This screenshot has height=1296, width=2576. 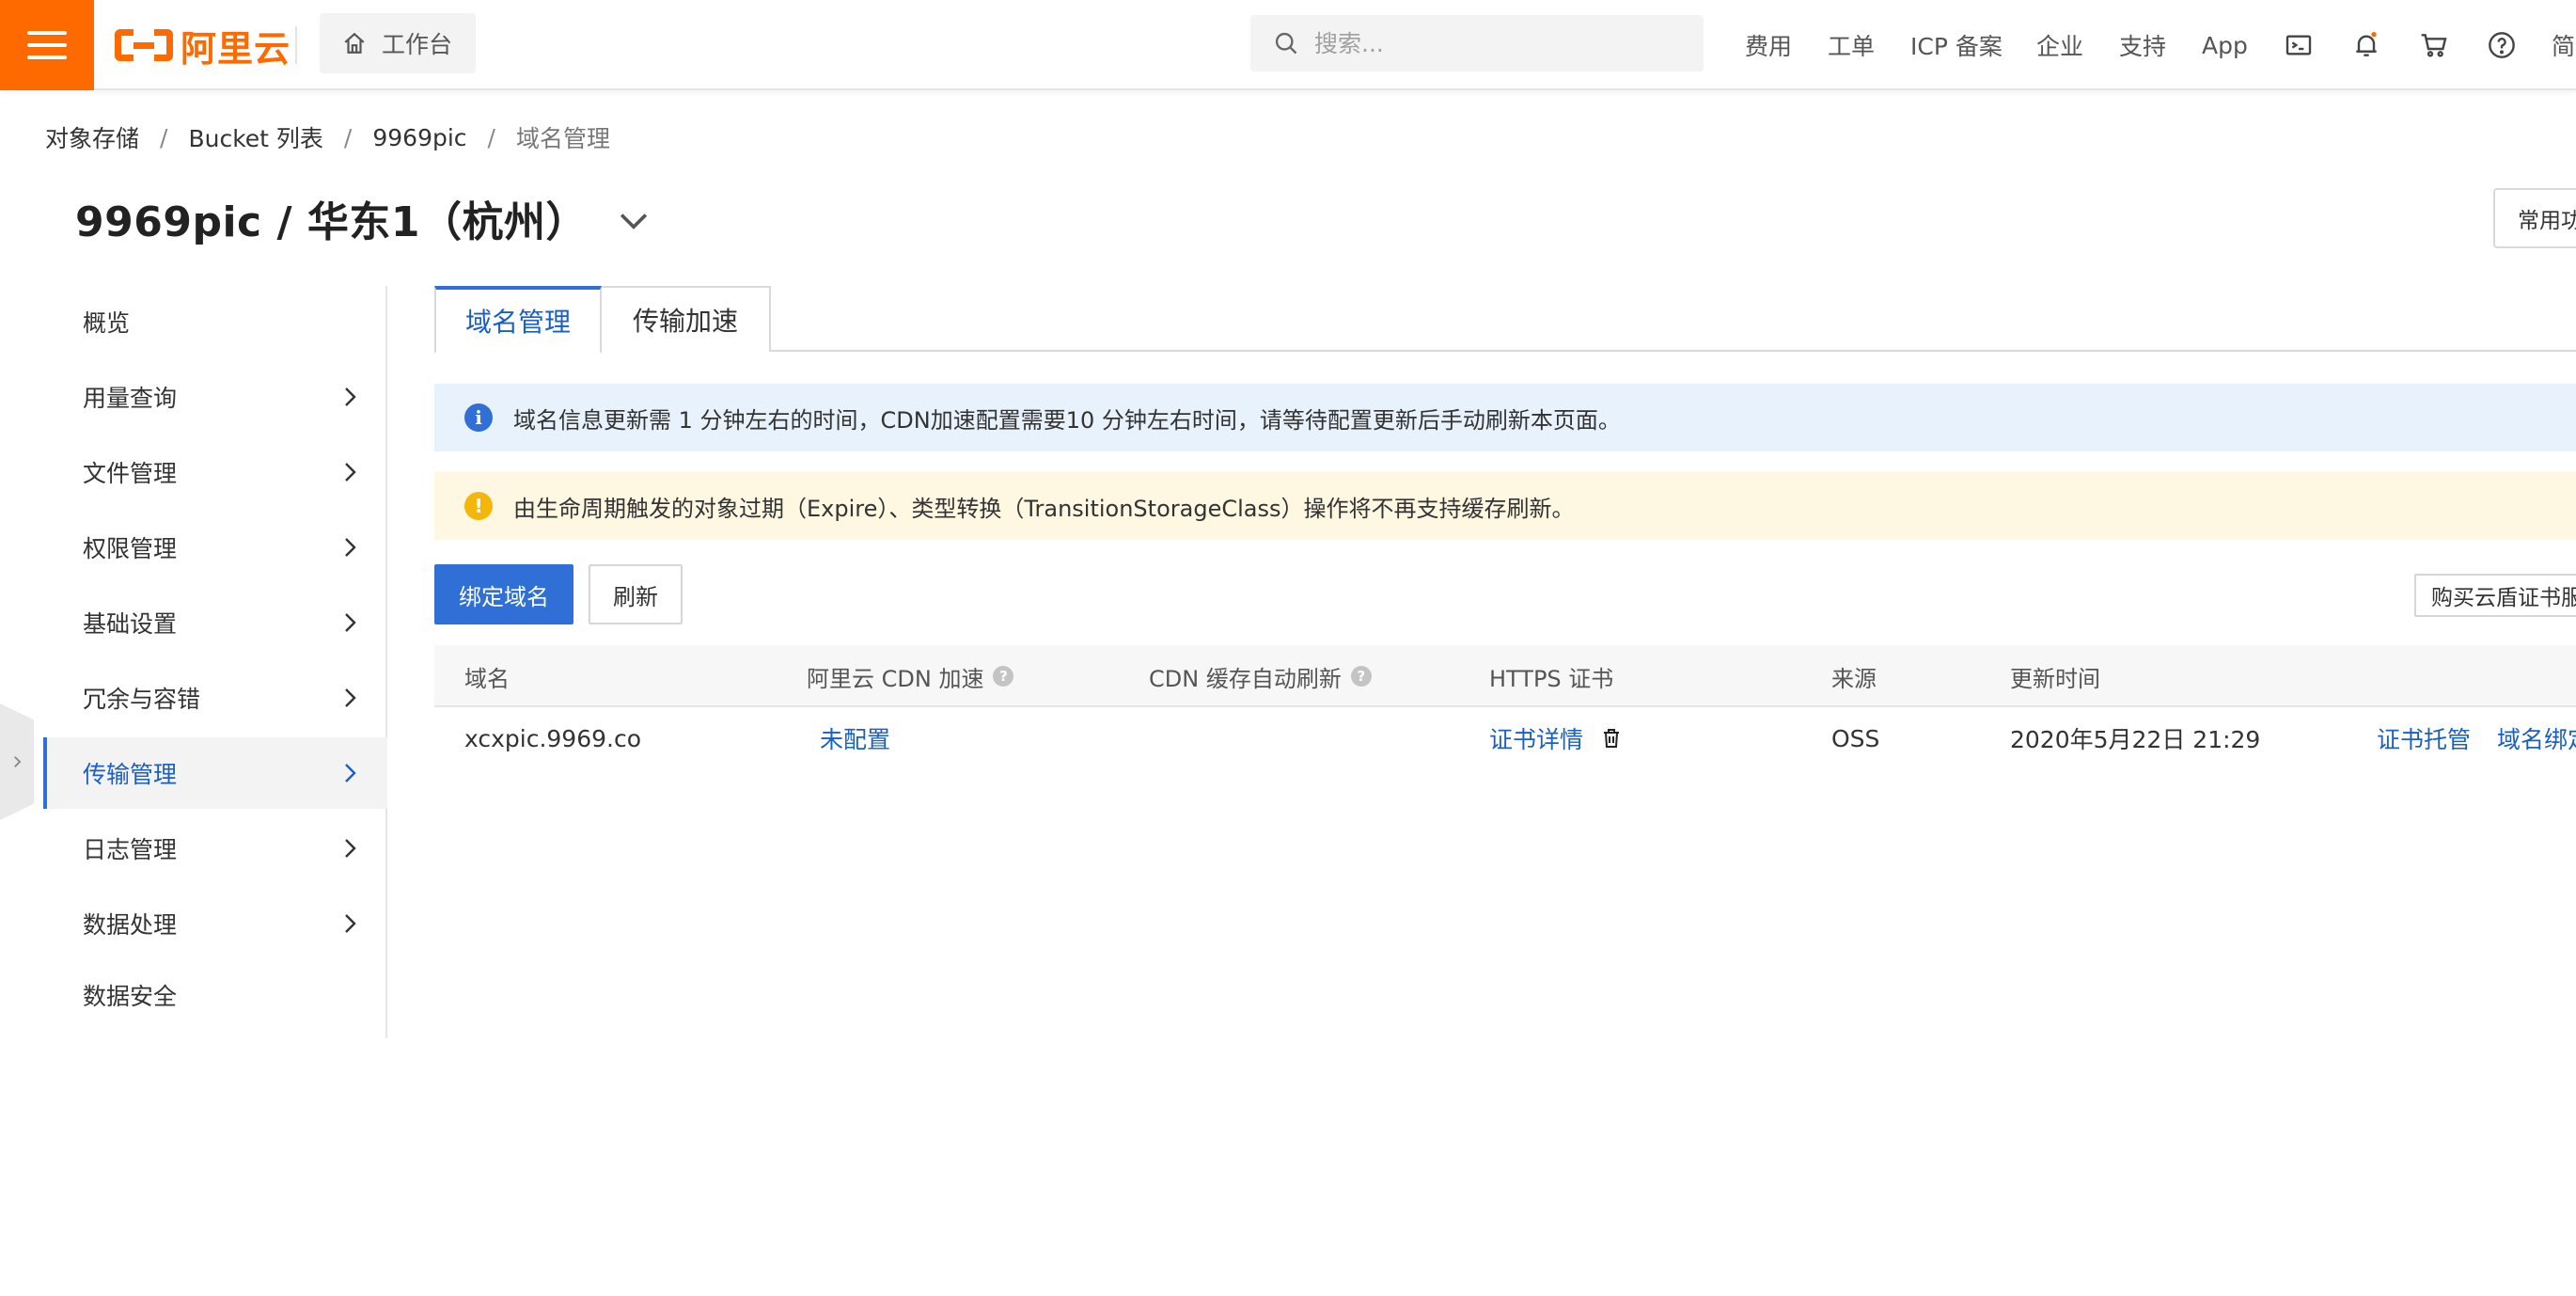 I want to click on nav-support: 支持, so click(x=2142, y=45).